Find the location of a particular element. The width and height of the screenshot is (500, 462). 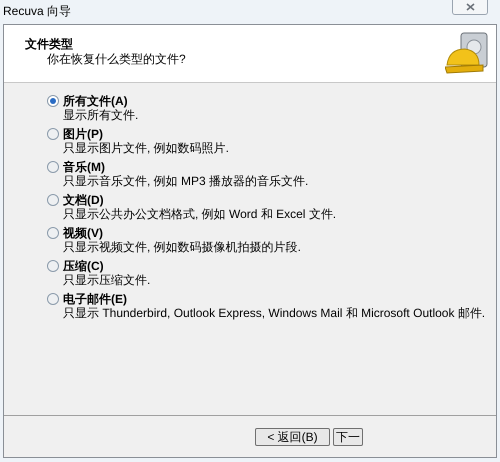

option-description: 只显示视频文件, 例如数码摄像机拍摄的片段. is located at coordinates (182, 247).